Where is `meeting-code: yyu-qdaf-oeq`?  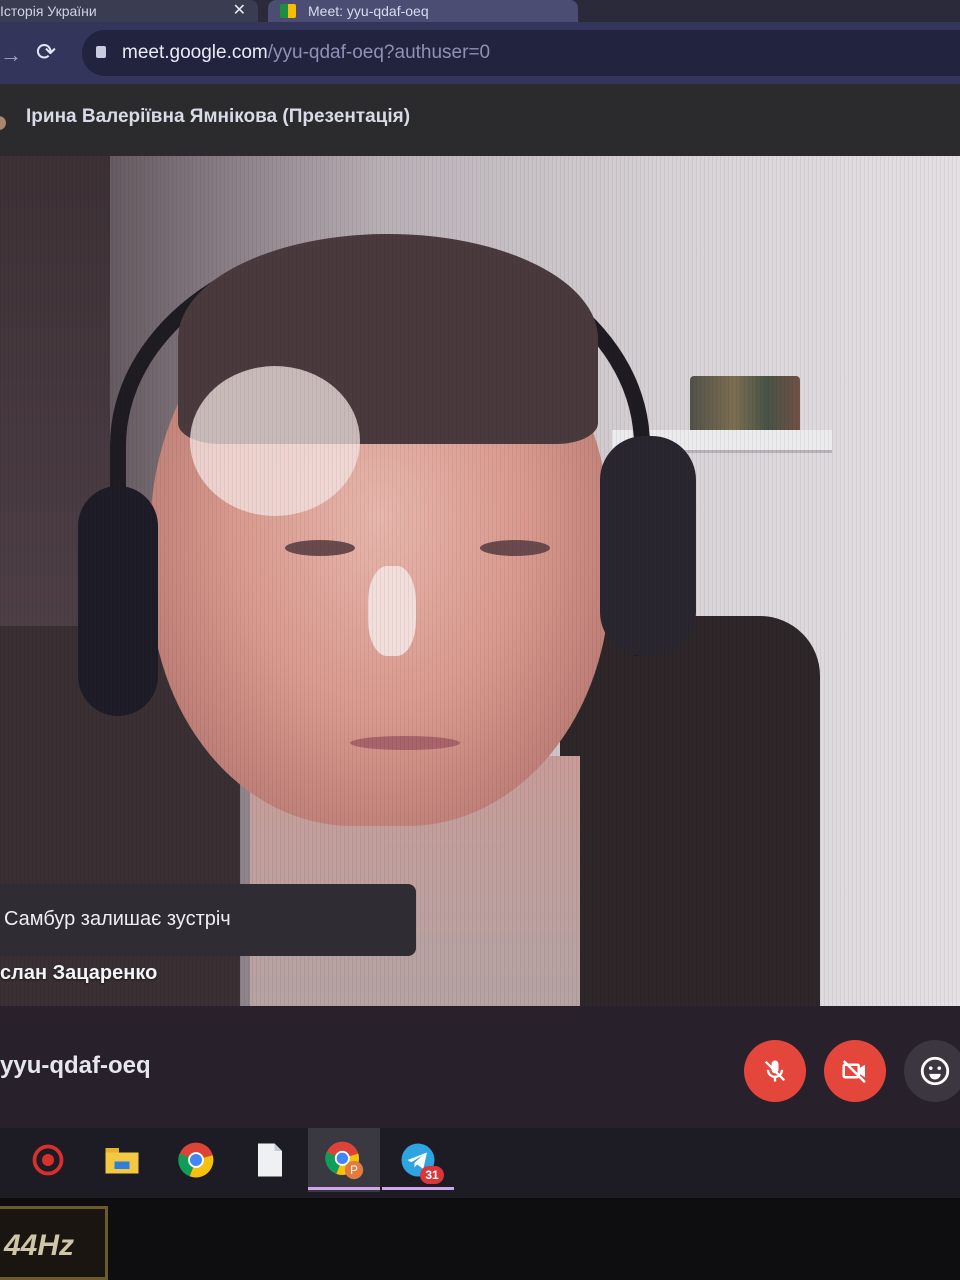
meeting-code: yyu-qdaf-oeq is located at coordinates (75, 1065).